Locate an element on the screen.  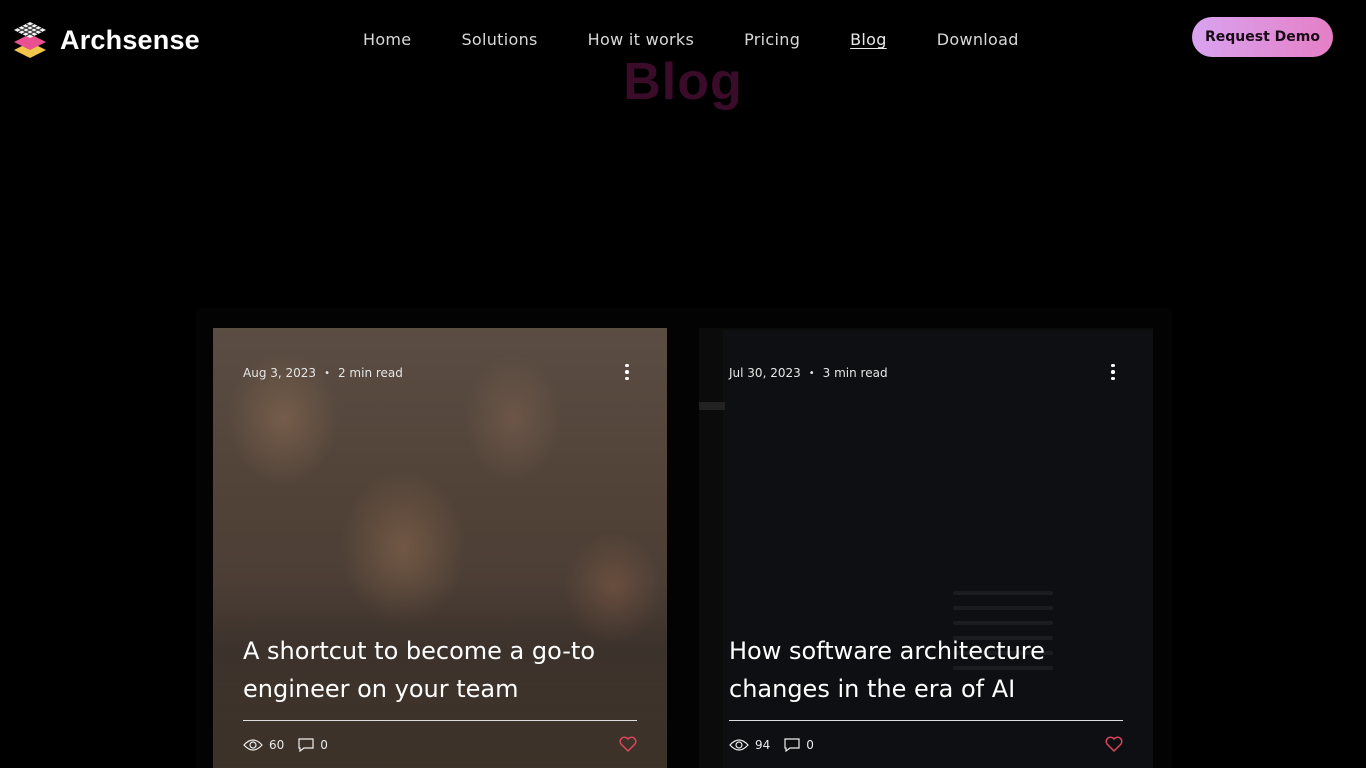
post-date: Aug 3, 2023 is located at coordinates (280, 373).